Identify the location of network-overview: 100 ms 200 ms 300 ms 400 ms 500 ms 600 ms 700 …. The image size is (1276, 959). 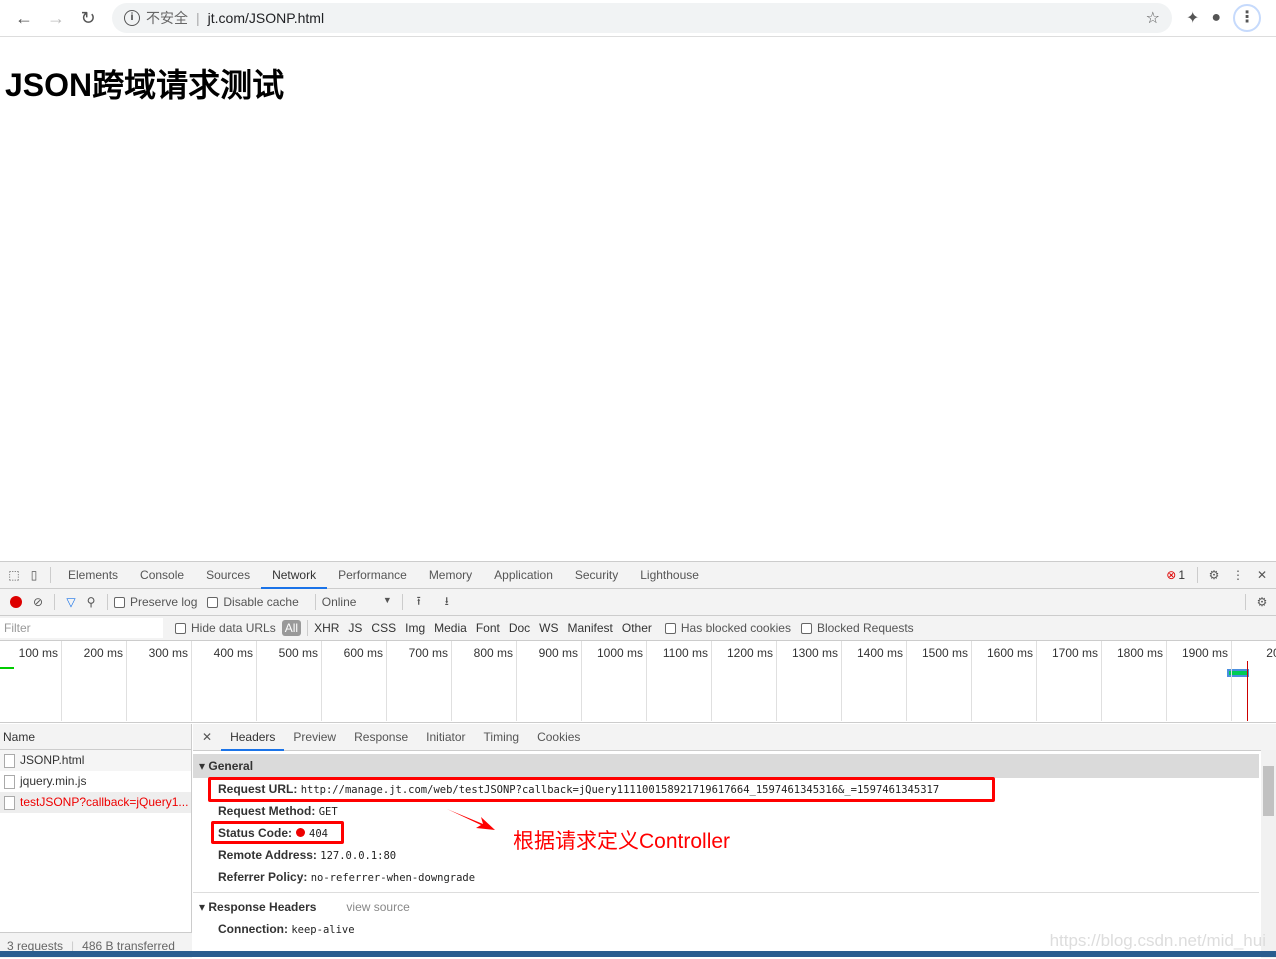
(638, 682).